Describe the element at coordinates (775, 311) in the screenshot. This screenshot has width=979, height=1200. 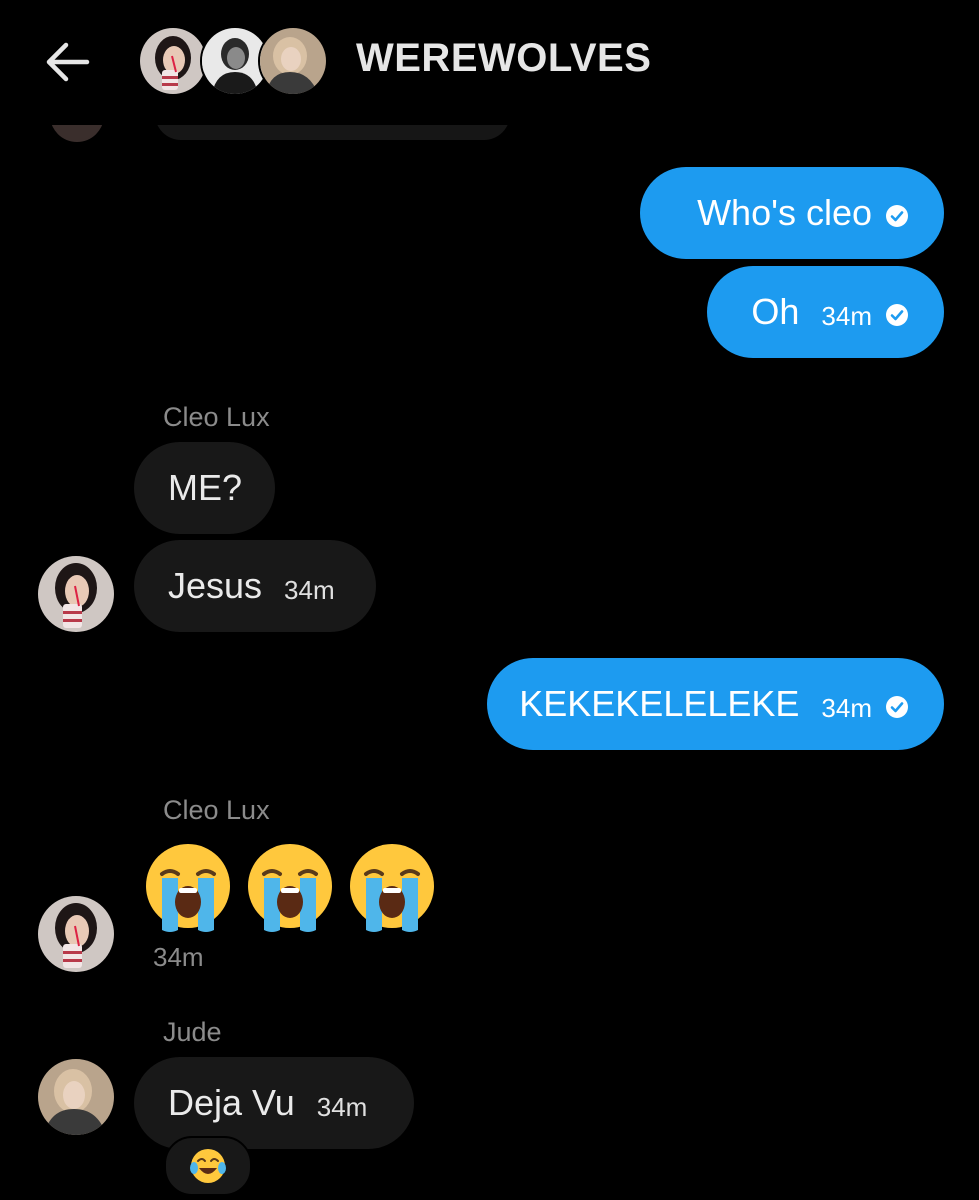
I see `message-text: Oh` at that location.